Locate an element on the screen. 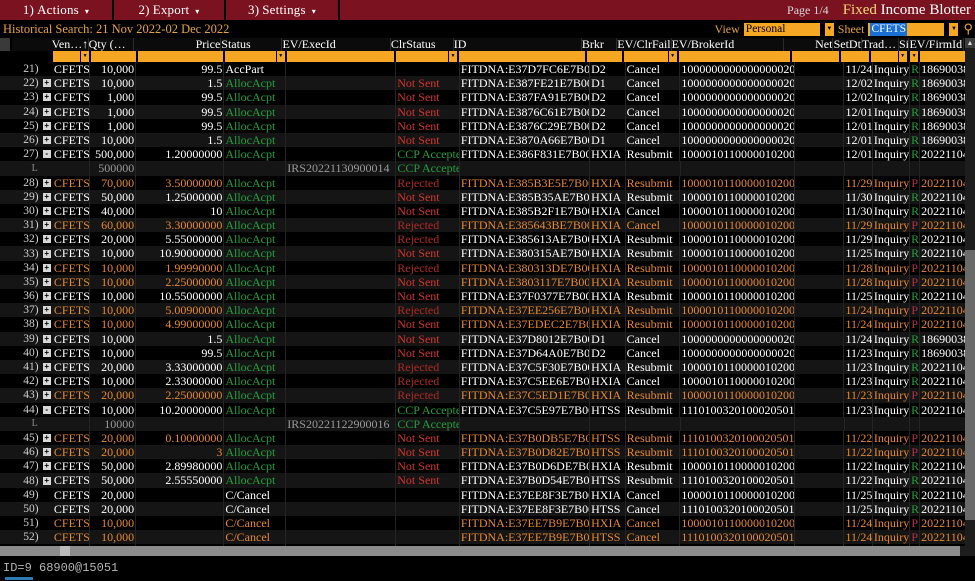 The width and height of the screenshot is (975, 581). filter-dropdown-icon-trad: ▼ is located at coordinates (902, 56).